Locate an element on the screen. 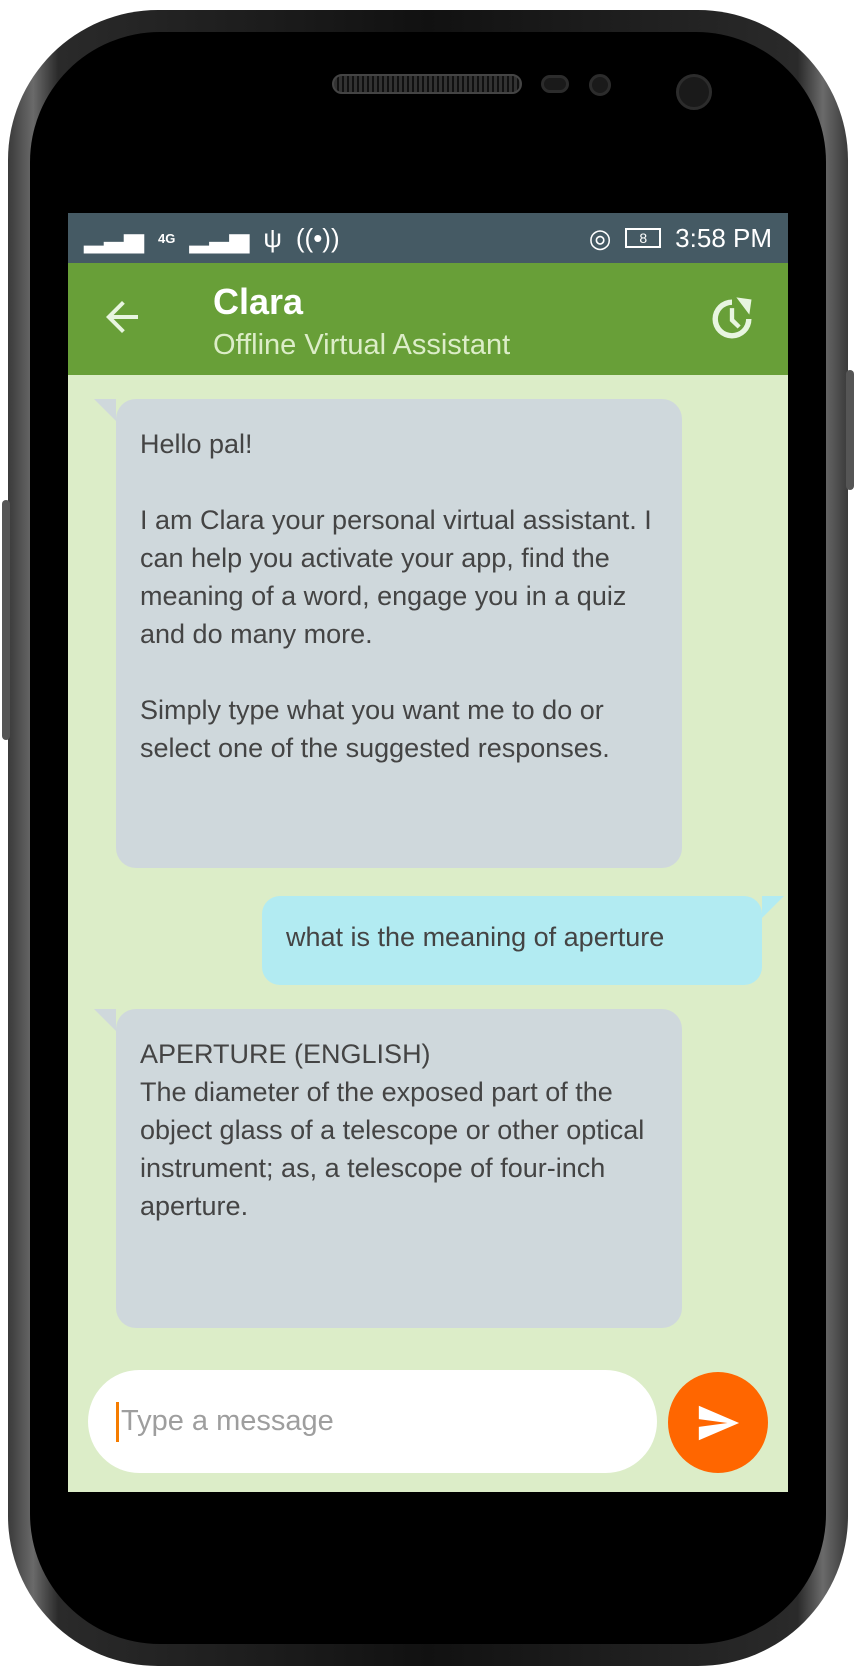 This screenshot has width=856, height=1676. arrow-left-icon is located at coordinates (122, 323).